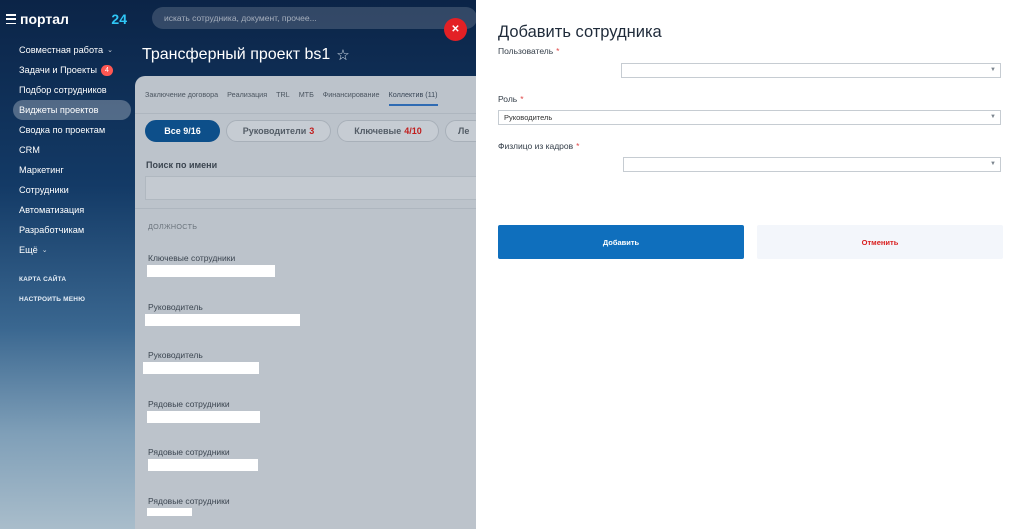  I want to click on page-title: Трансферный проект bs1 ☆, so click(246, 55).